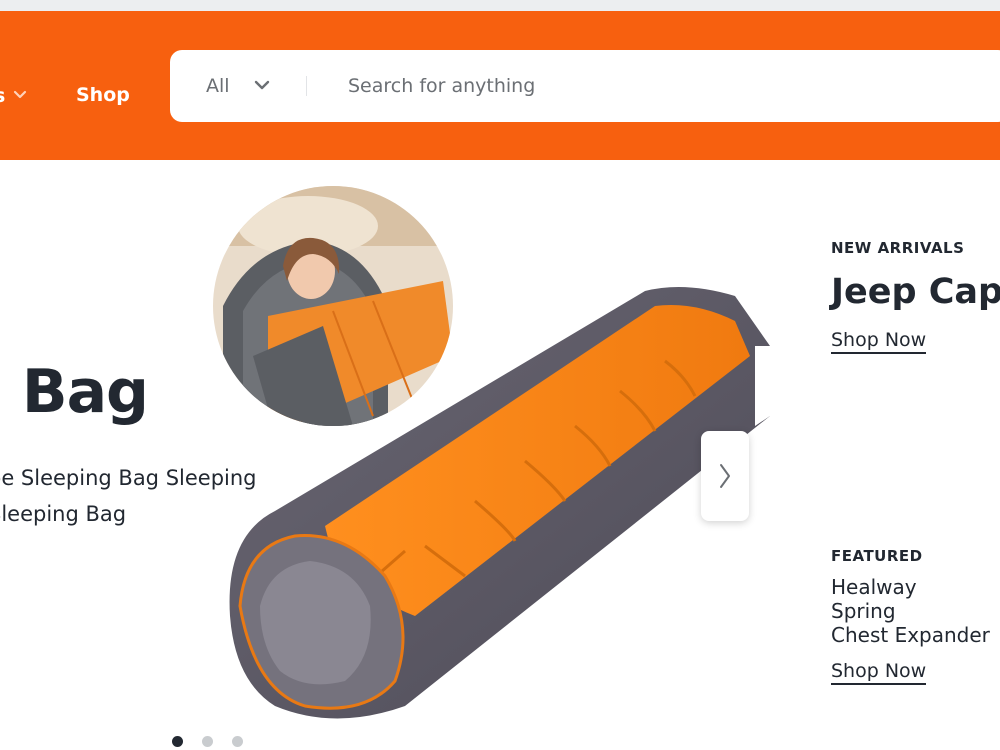 This screenshot has width=1000, height=750. What do you see at coordinates (874, 587) in the screenshot?
I see `promo-title-line: Healway` at bounding box center [874, 587].